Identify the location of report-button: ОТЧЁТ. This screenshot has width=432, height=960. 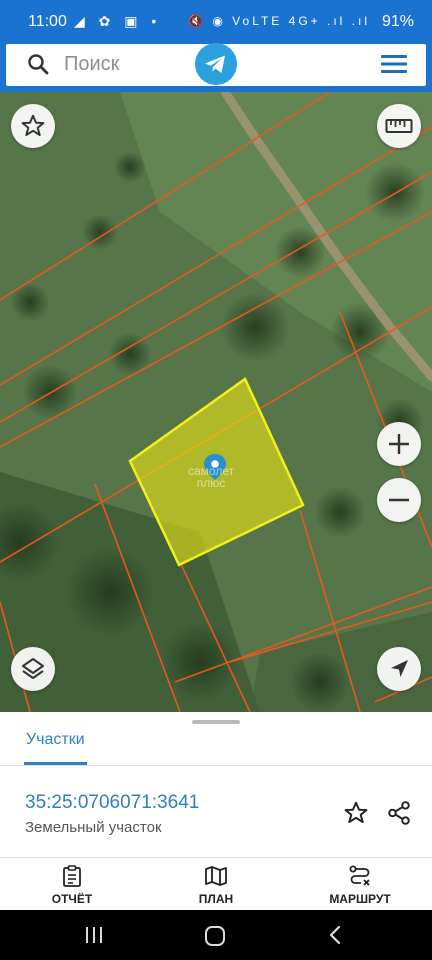
(72, 885).